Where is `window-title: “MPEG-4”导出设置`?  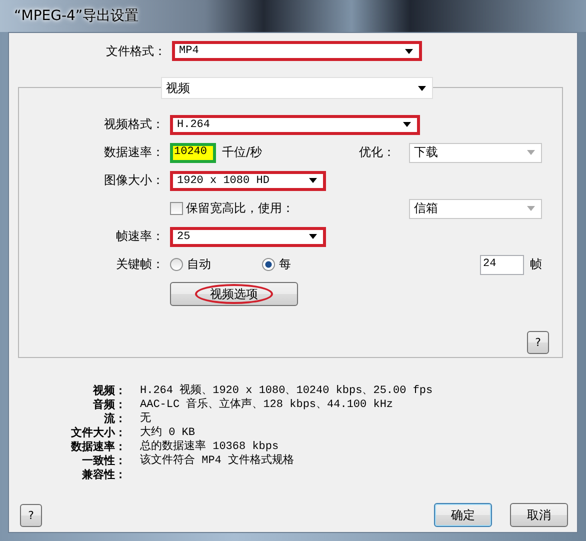 window-title: “MPEG-4”导出设置 is located at coordinates (76, 16).